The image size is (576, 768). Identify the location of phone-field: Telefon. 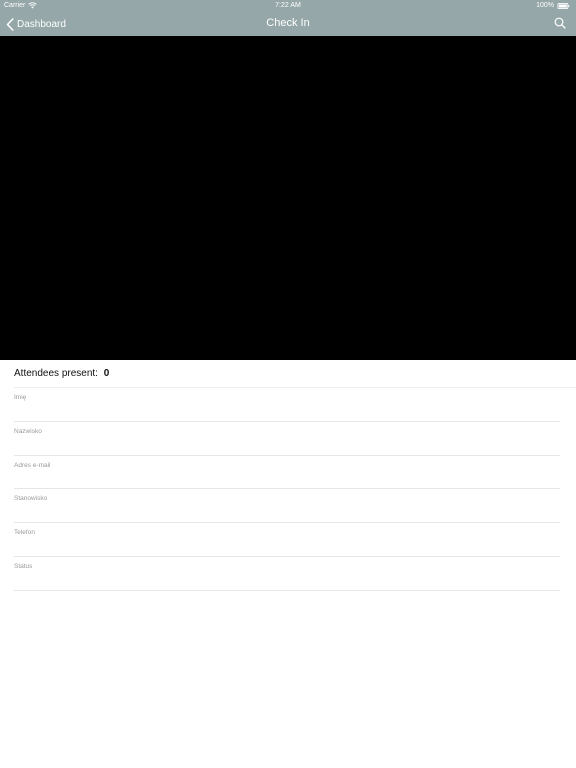
(287, 540).